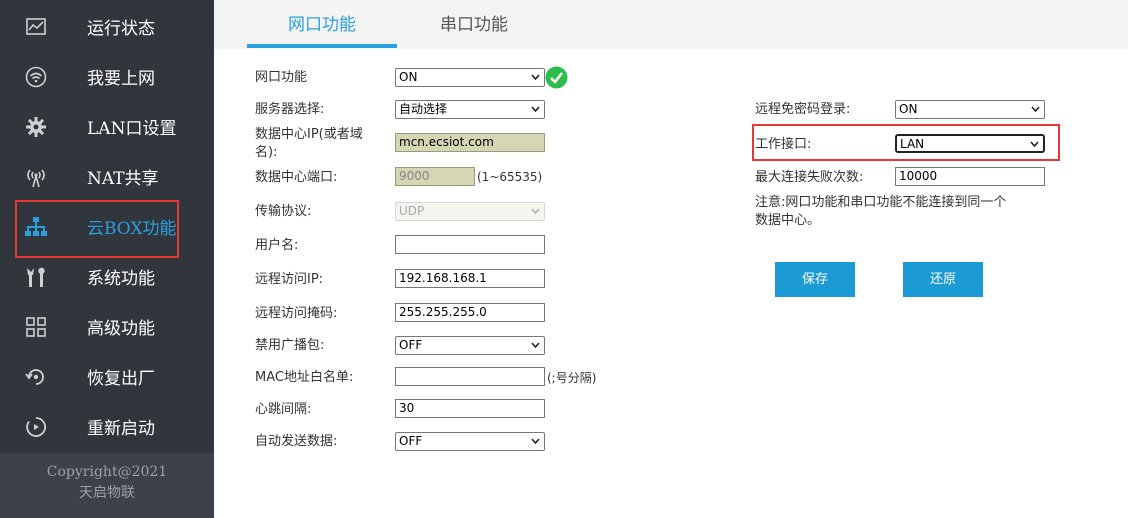 The width and height of the screenshot is (1128, 518). What do you see at coordinates (283, 211) in the screenshot?
I see `protocol-label: 传输协议:` at bounding box center [283, 211].